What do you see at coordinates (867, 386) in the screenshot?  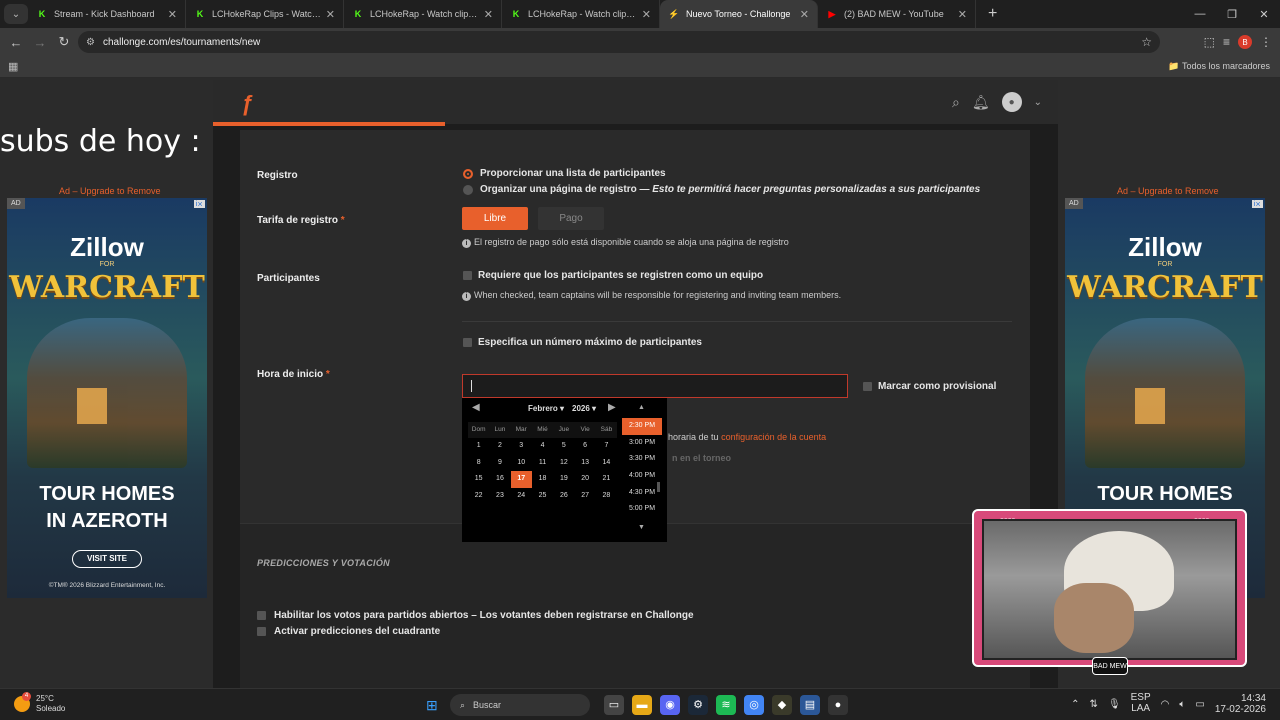 I see `provisional-checkbox` at bounding box center [867, 386].